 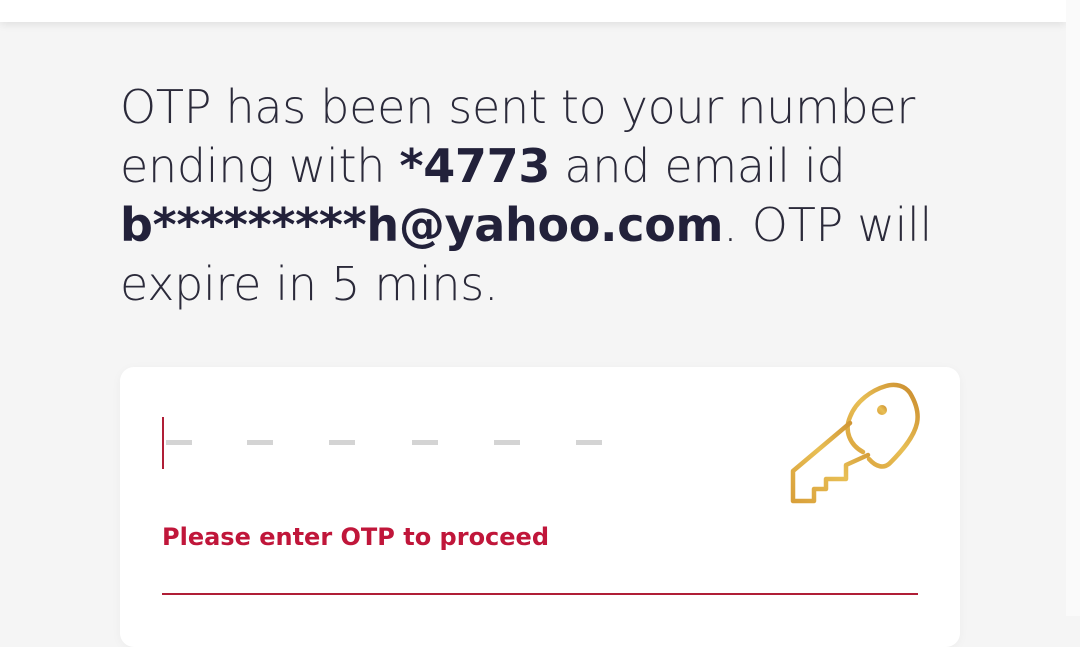 What do you see at coordinates (402, 445) in the screenshot?
I see `otp-input` at bounding box center [402, 445].